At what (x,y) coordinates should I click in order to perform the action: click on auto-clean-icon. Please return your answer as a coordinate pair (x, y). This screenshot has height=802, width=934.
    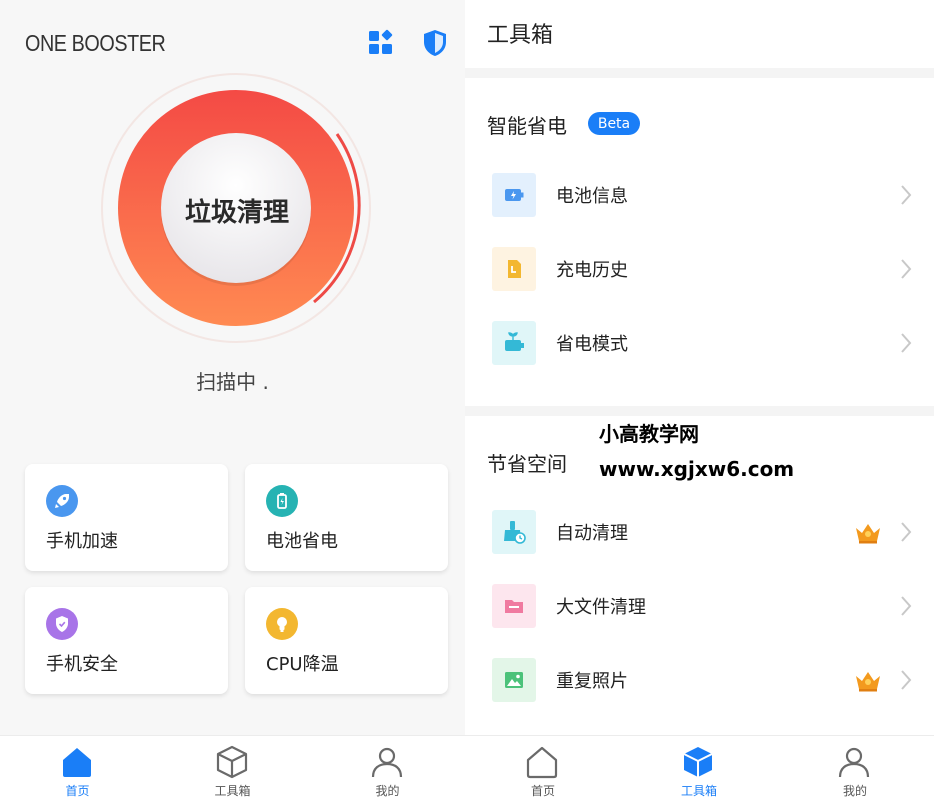
    Looking at the image, I should click on (514, 532).